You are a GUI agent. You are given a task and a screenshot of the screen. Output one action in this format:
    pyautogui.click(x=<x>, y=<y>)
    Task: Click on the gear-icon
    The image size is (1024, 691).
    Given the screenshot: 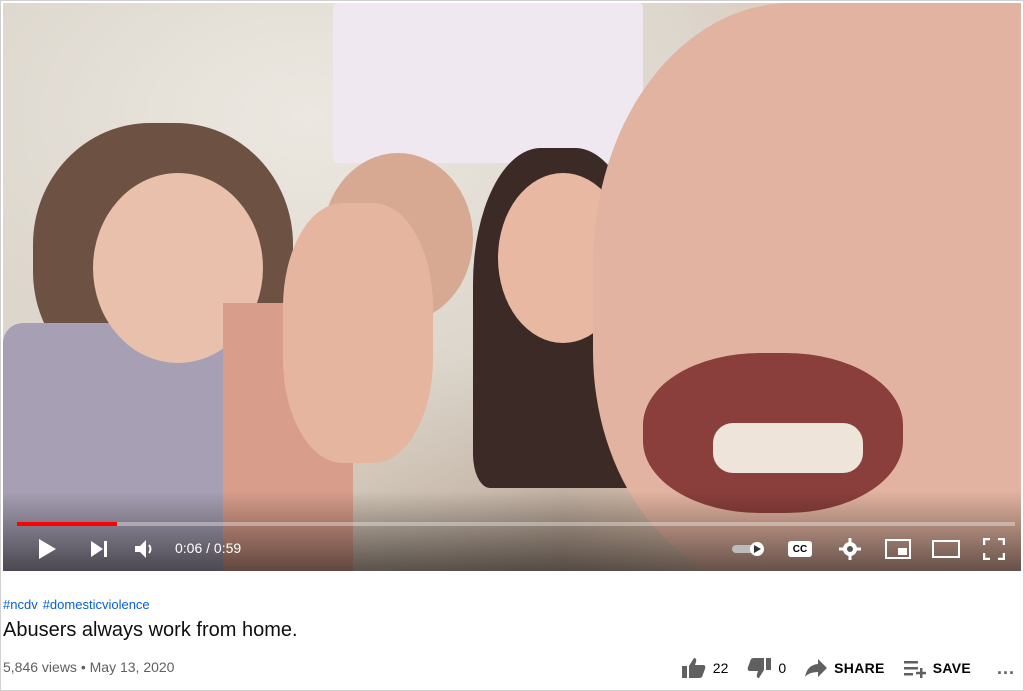 What is the action you would take?
    pyautogui.click(x=850, y=549)
    